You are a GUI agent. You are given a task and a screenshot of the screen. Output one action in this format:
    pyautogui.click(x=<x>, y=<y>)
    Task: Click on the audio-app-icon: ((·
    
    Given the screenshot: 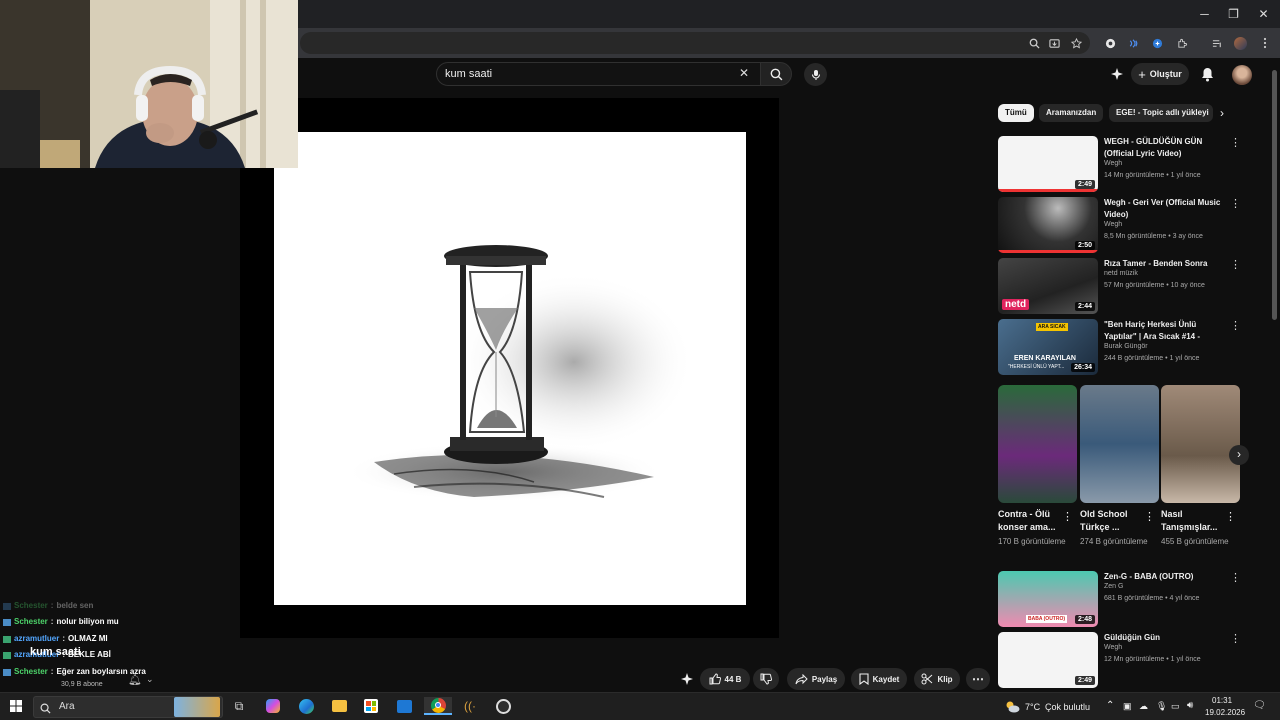 What is the action you would take?
    pyautogui.click(x=470, y=706)
    